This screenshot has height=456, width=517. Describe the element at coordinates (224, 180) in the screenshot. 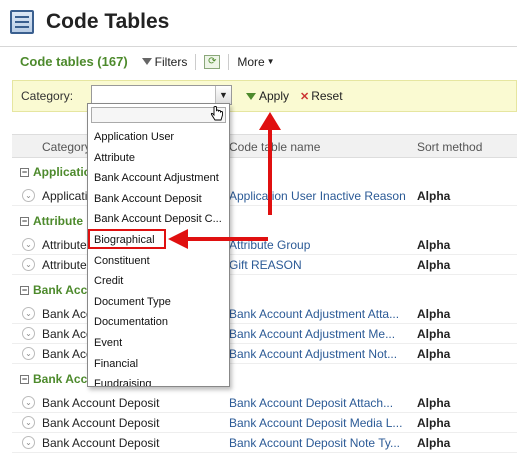

I see `annotation-arrows` at that location.